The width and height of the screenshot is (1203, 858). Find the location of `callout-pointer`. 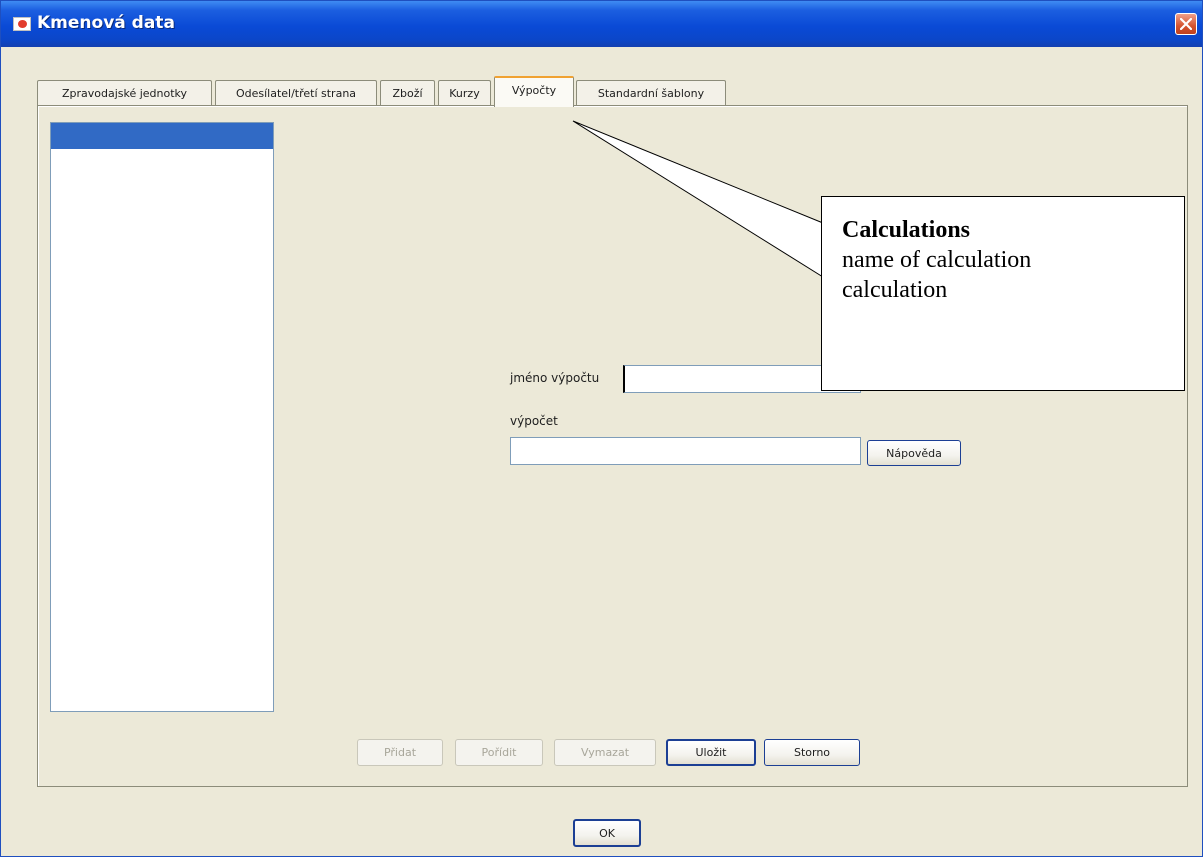

callout-pointer is located at coordinates (698, 199).